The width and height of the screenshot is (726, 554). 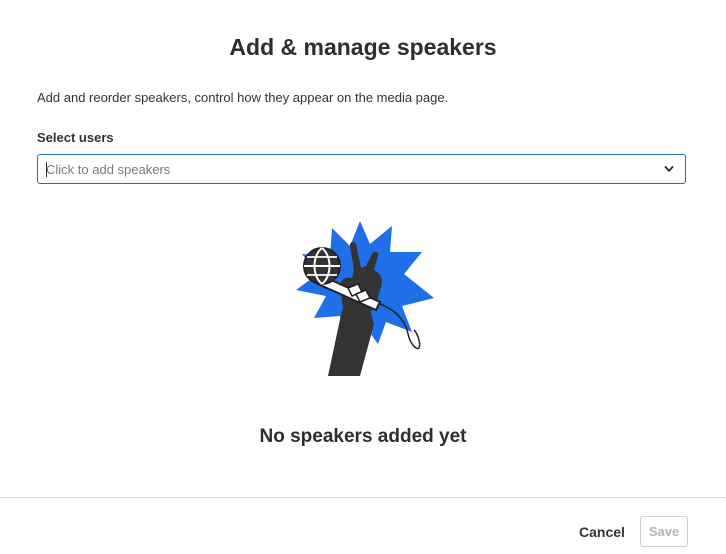 What do you see at coordinates (346, 169) in the screenshot?
I see `speakers-search-input` at bounding box center [346, 169].